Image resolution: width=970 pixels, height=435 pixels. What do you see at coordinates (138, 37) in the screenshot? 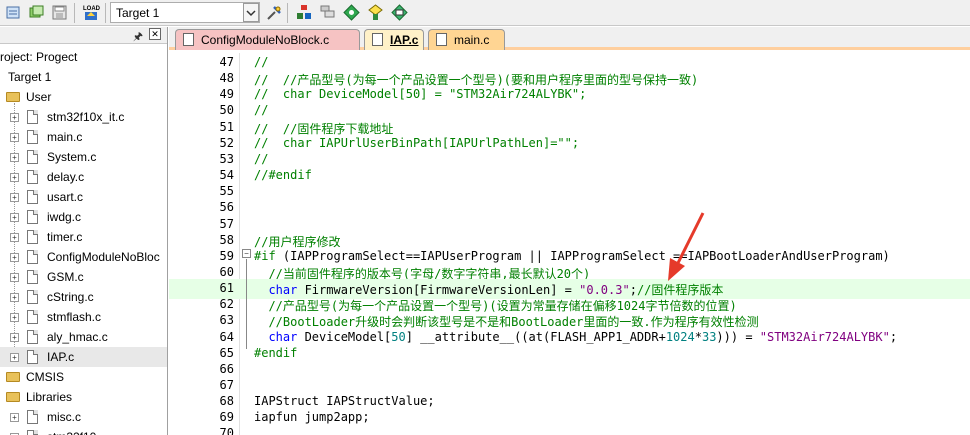
I see `pin-icon: 🖈` at bounding box center [138, 37].